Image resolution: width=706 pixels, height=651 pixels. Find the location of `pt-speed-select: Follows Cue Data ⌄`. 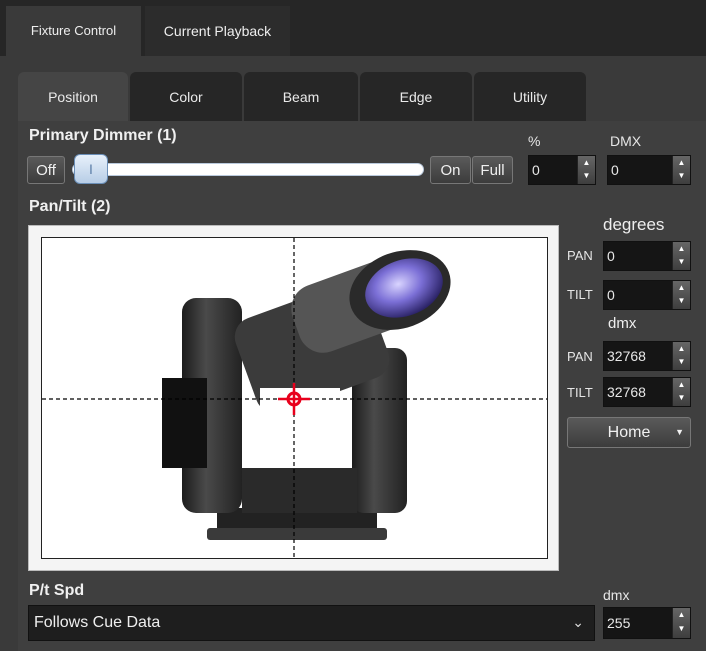

pt-speed-select: Follows Cue Data ⌄ is located at coordinates (311, 623).